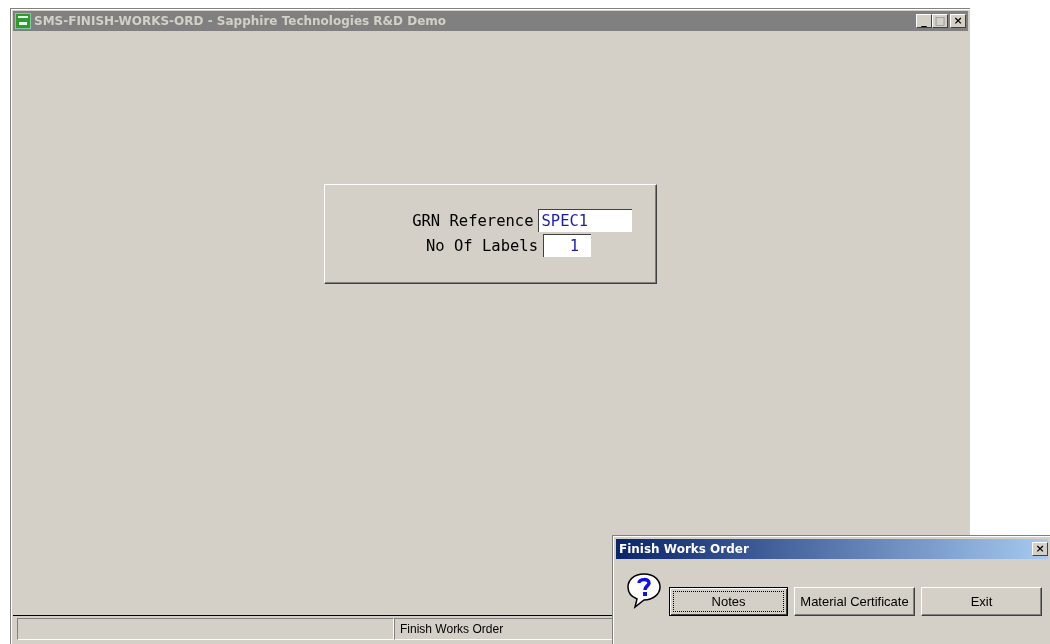 The image size is (1050, 644). I want to click on dialog-title: Finish Works Order, so click(684, 549).